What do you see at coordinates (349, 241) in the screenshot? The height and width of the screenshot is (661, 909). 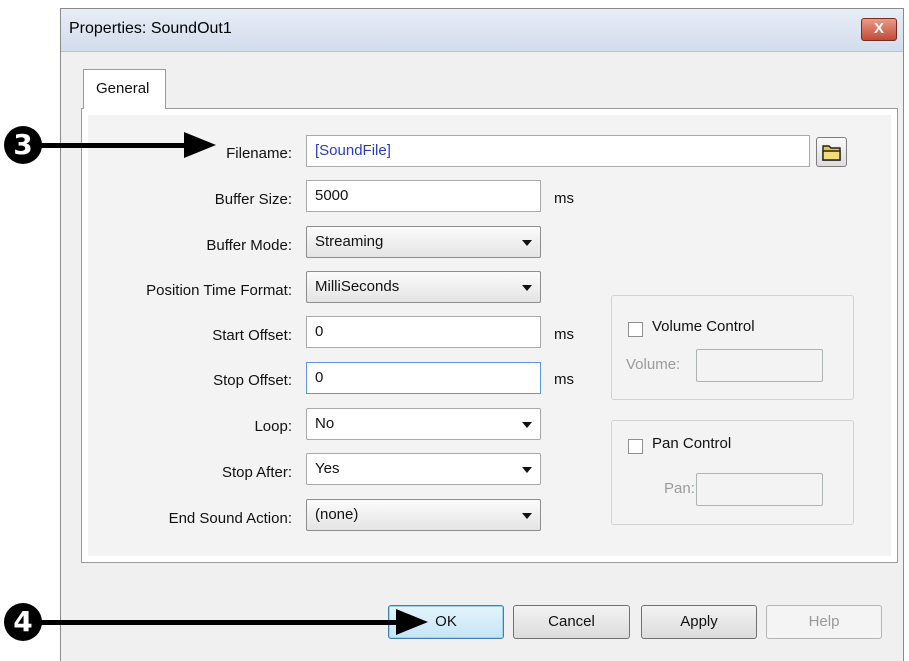 I see `buffer-mode-value: Streaming` at bounding box center [349, 241].